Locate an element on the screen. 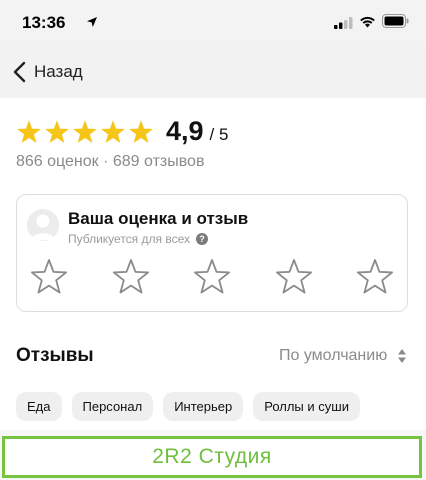 The image size is (426, 480). sort-label: По умолчанию is located at coordinates (333, 355).